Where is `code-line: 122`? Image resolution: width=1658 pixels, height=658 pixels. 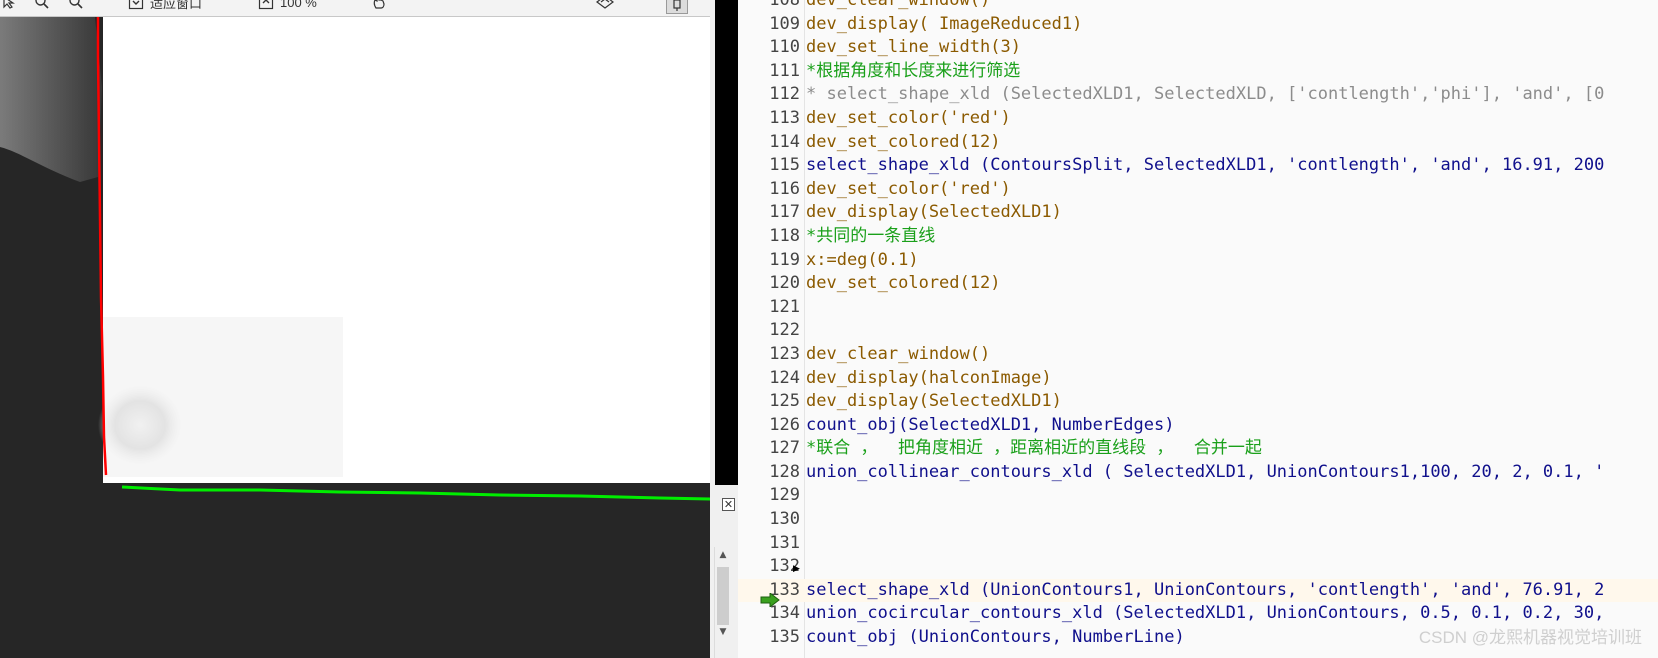 code-line: 122 is located at coordinates (1198, 331).